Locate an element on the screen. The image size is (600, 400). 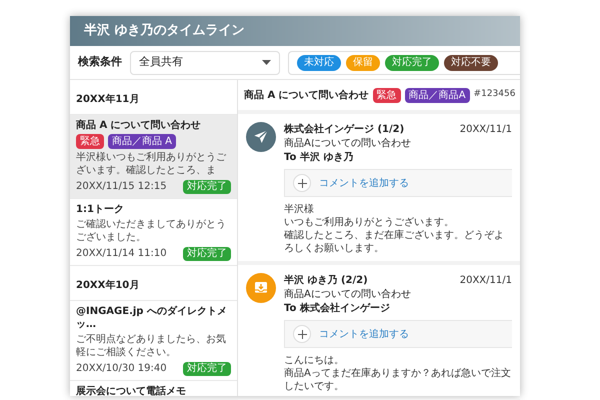
message-body-line: 確認したところ、まだ在庫ございます。どうぞよろしくお願いします。 is located at coordinates (394, 242).